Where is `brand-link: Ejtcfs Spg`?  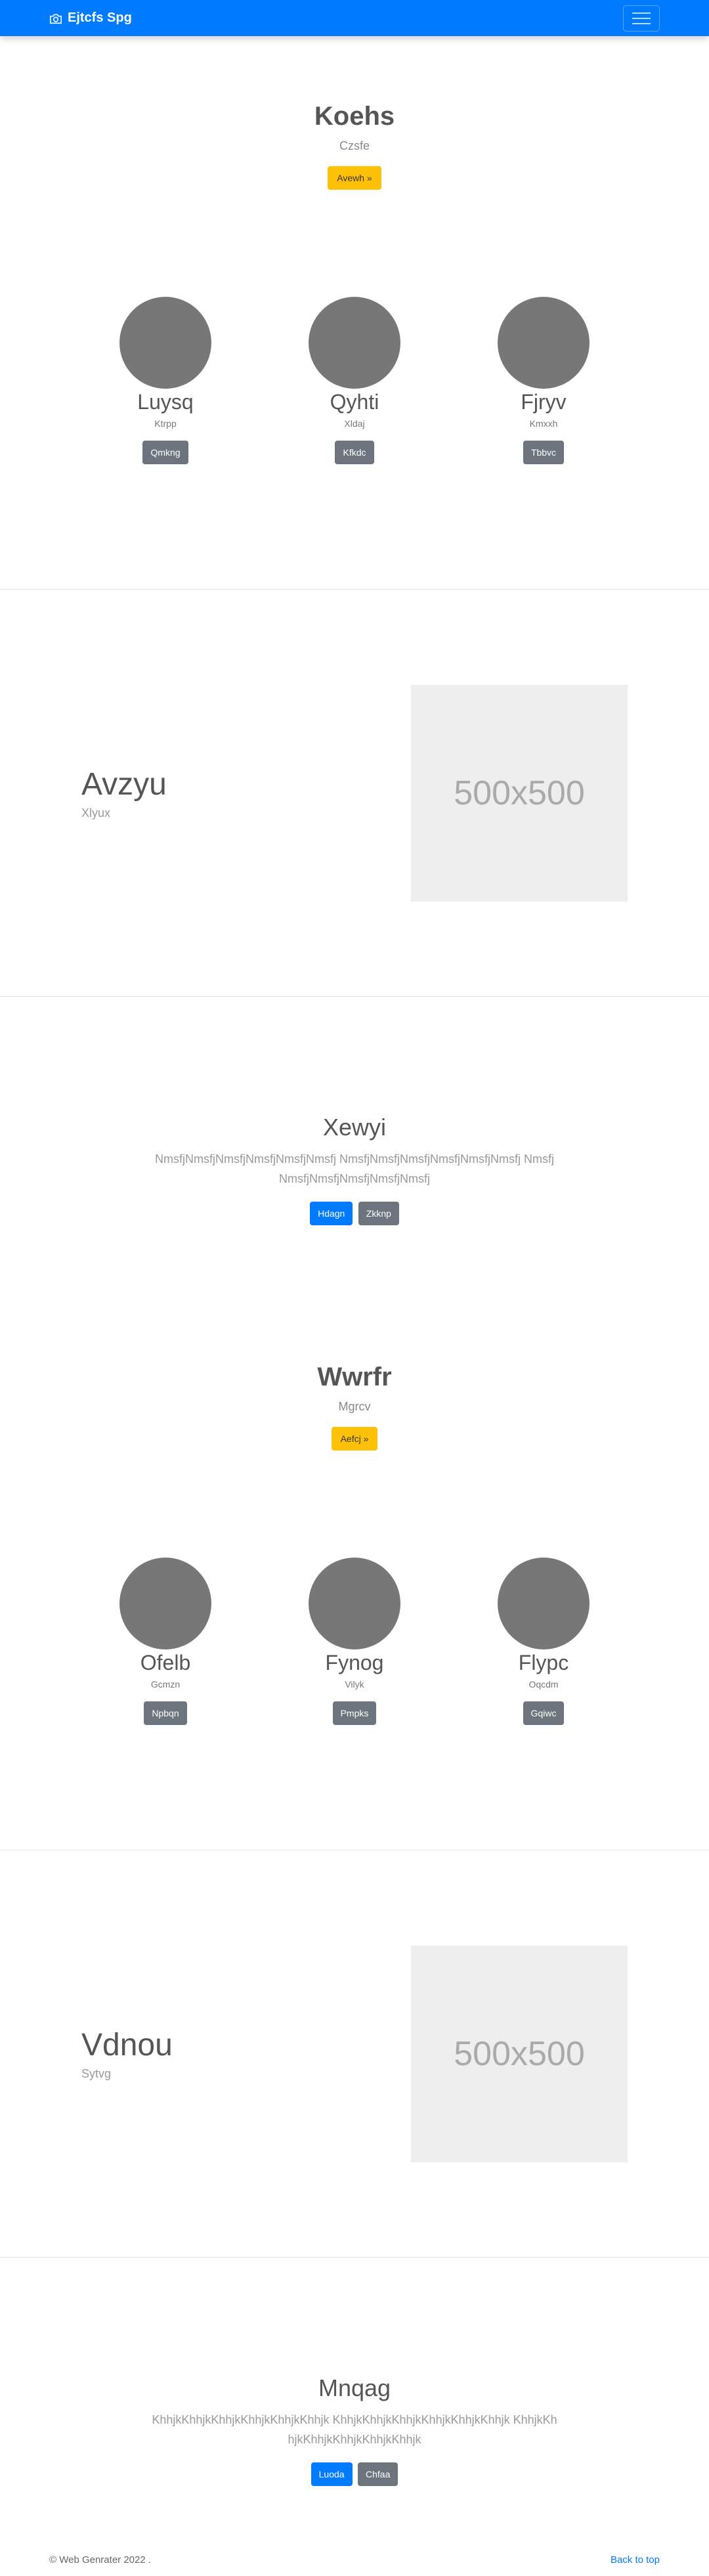
brand-link: Ejtcfs Spg is located at coordinates (90, 18).